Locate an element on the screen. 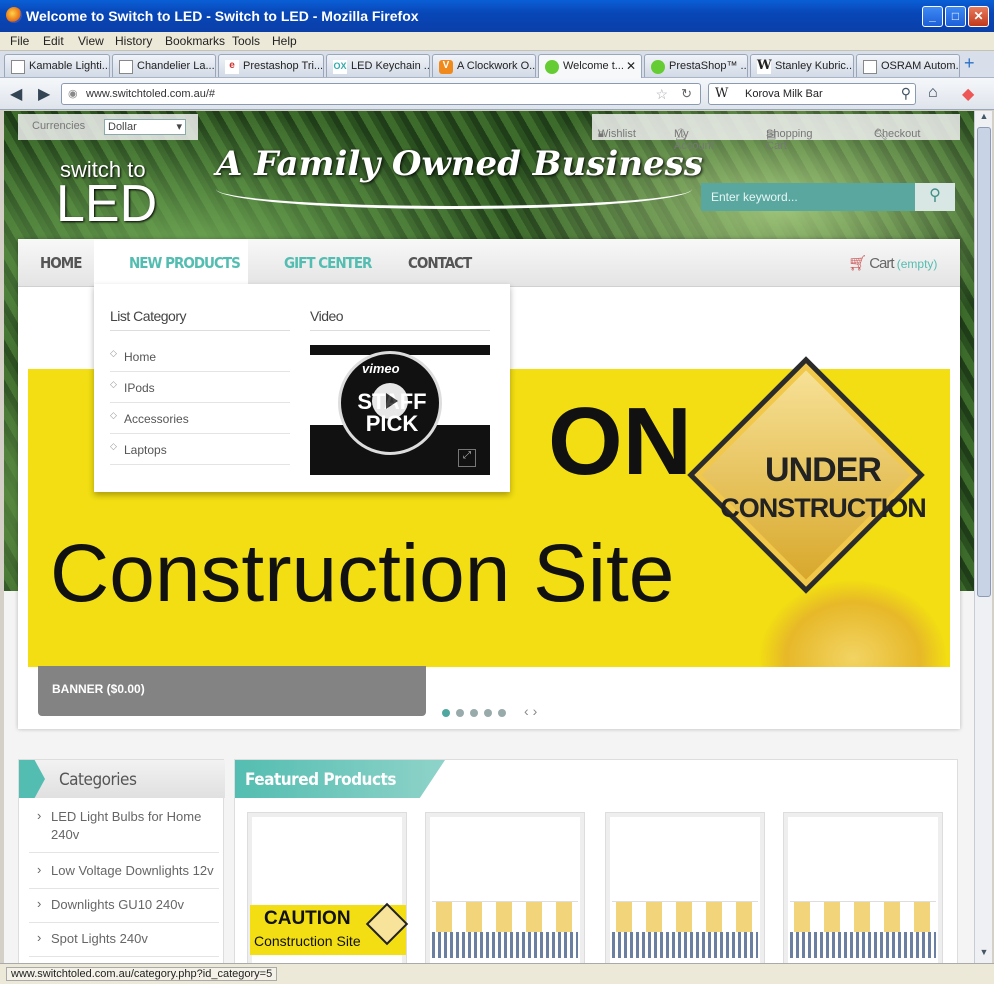 This screenshot has height=984, width=994. globe-icon: ◉ is located at coordinates (73, 94).